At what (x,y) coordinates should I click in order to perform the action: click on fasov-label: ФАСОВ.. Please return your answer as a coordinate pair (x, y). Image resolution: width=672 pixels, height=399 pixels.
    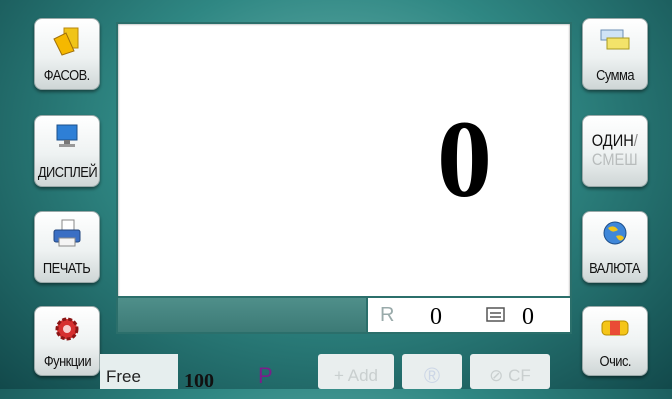
    Looking at the image, I should click on (67, 75).